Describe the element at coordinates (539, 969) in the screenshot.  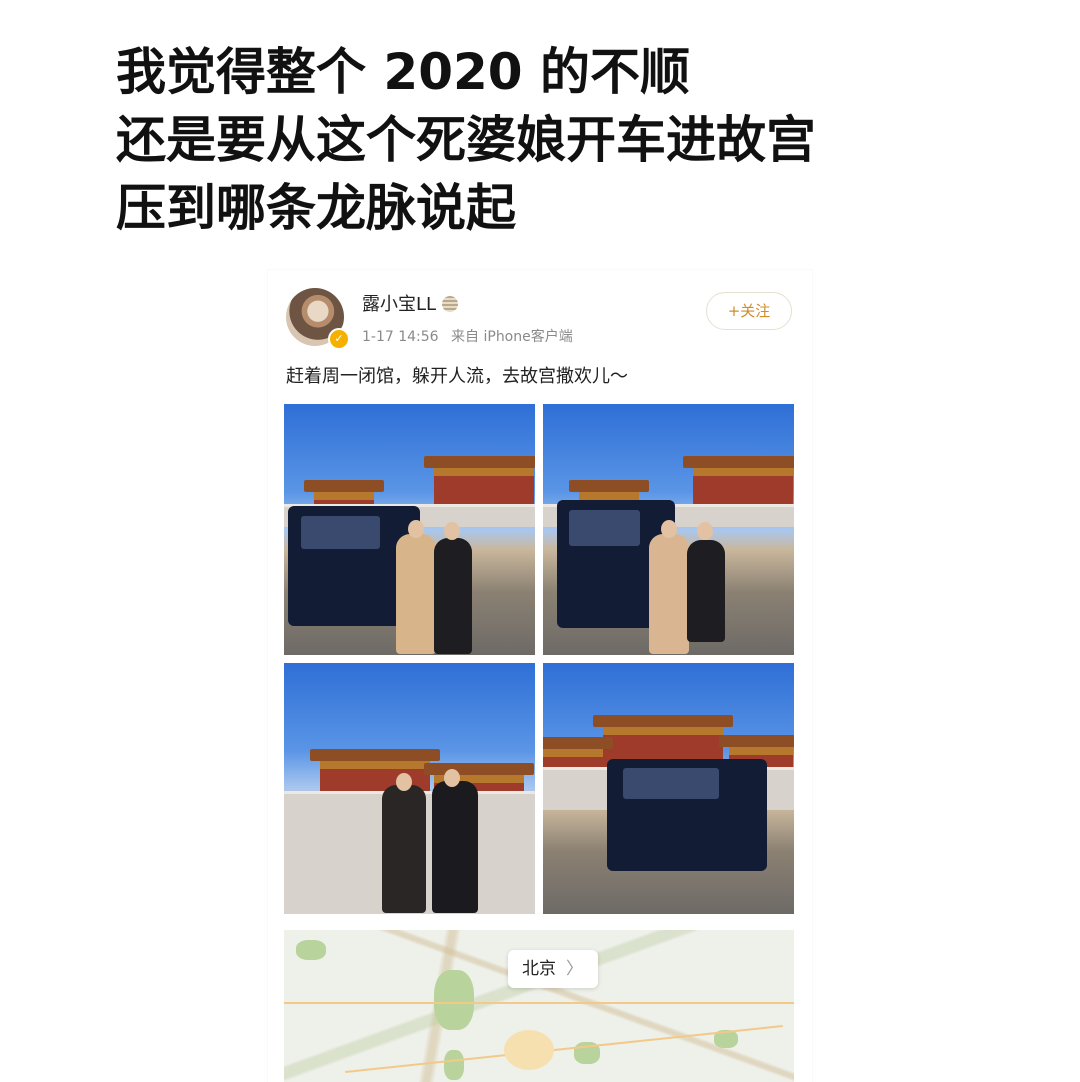
I see `map-location-text: 北京` at that location.